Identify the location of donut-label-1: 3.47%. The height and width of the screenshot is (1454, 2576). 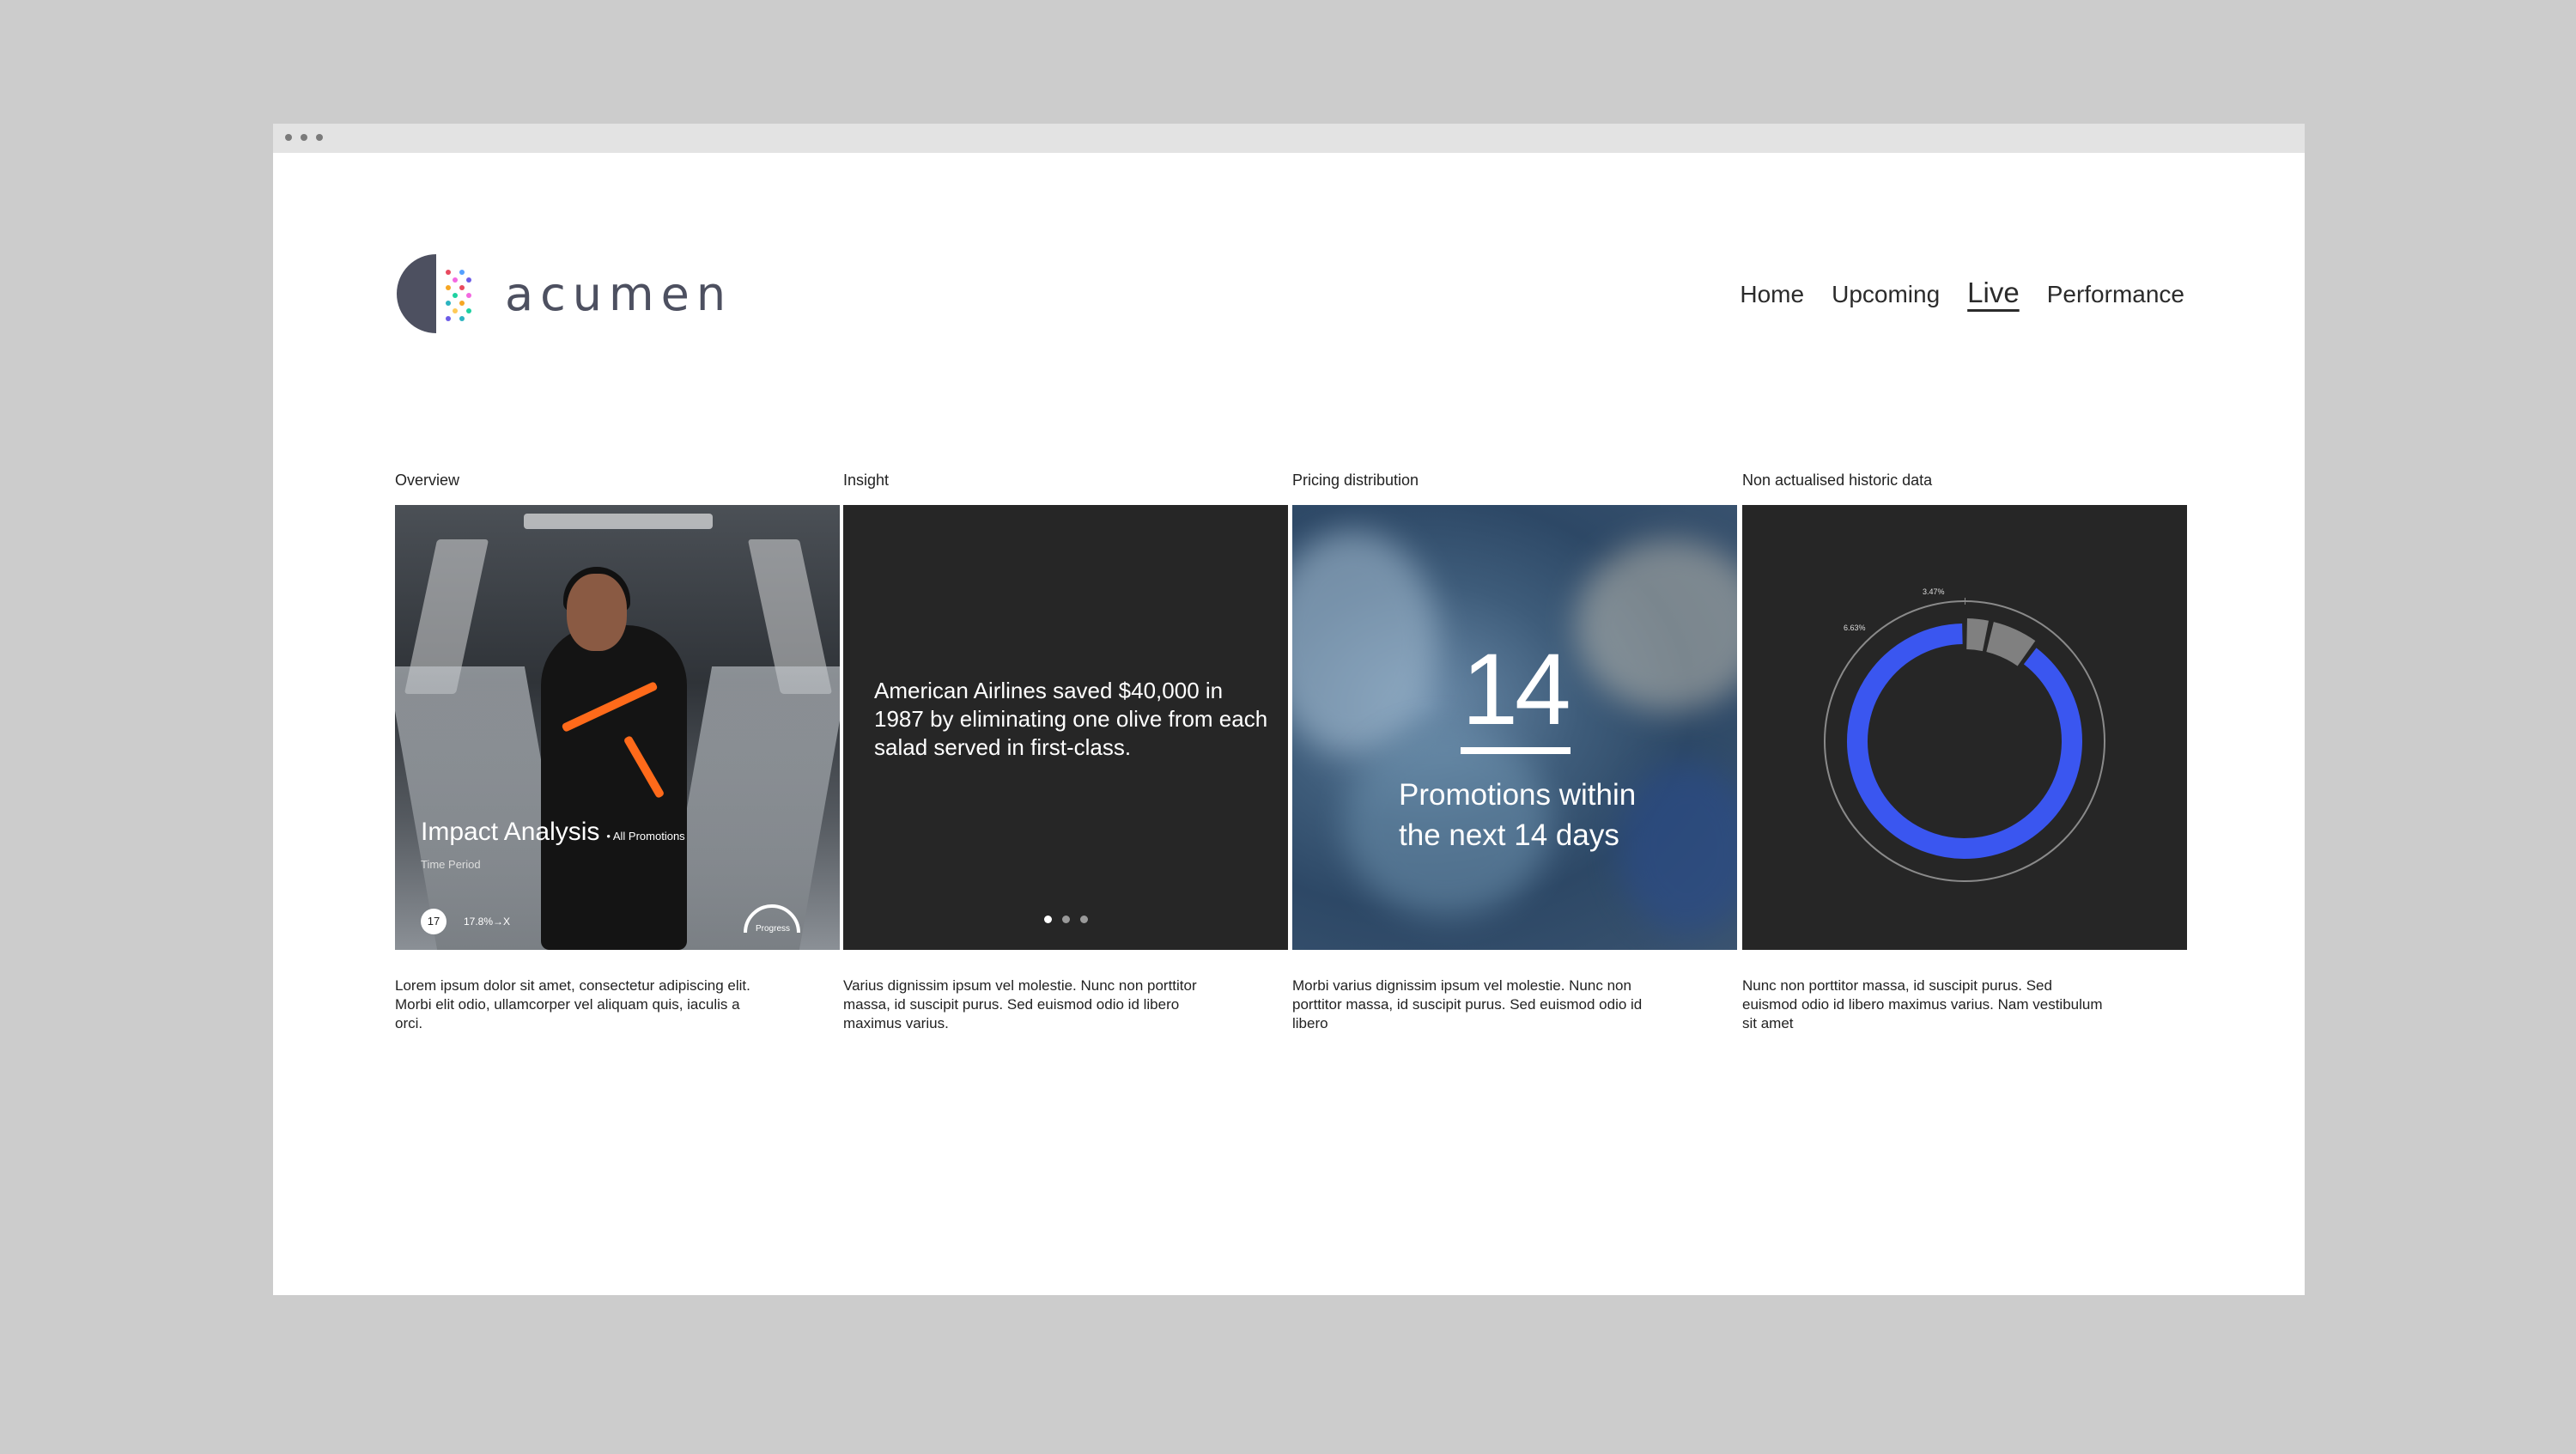
(1934, 591).